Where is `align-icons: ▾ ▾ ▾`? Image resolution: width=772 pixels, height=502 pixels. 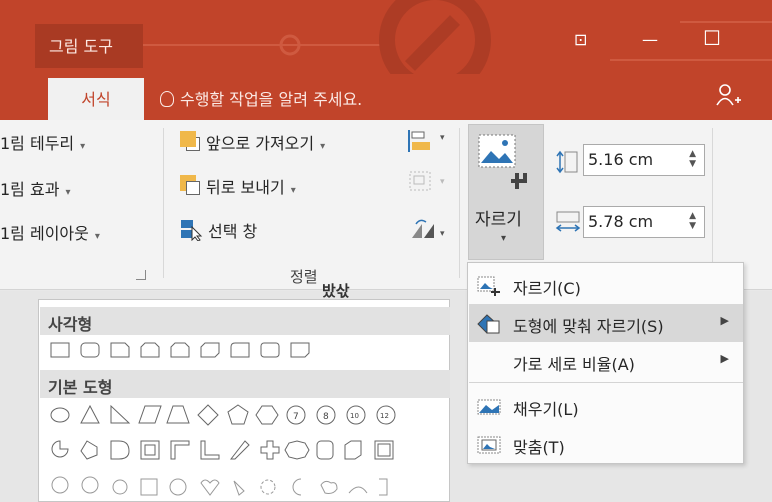
align-icons: ▾ ▾ ▾ is located at coordinates (426, 184).